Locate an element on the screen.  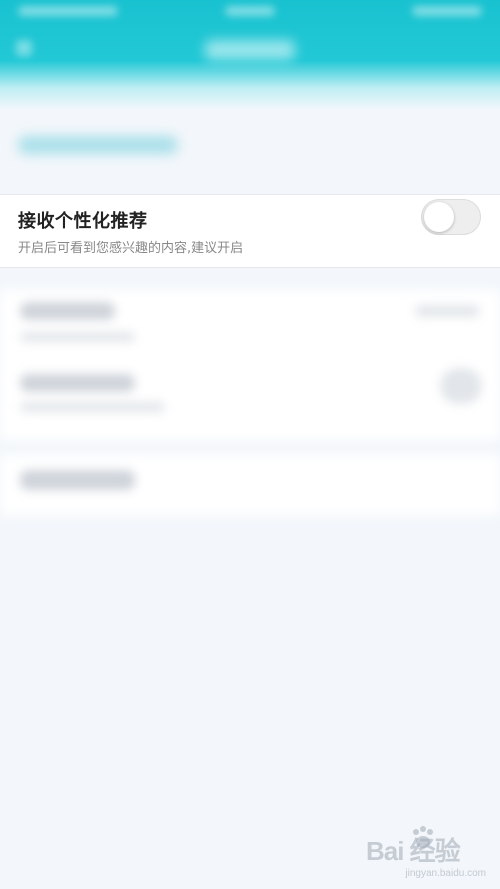
personalized-recommendation-toggle is located at coordinates (451, 217).